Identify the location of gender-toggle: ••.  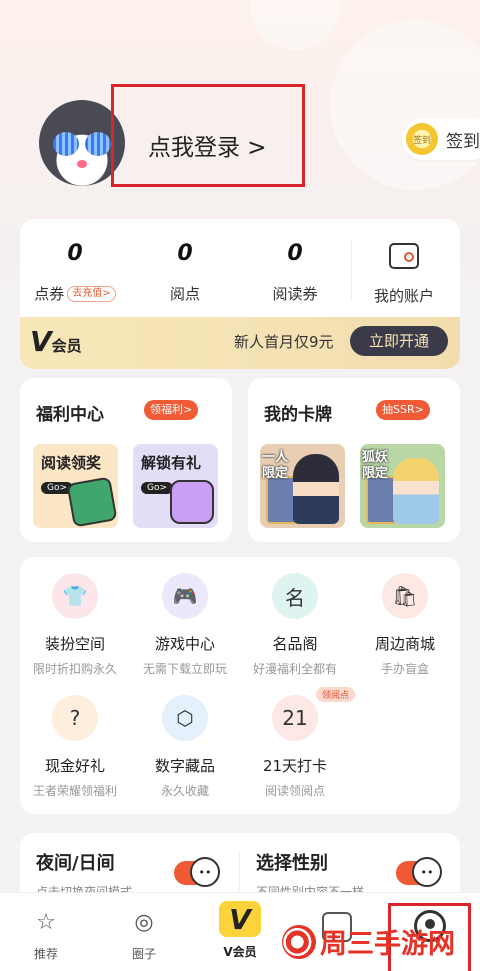
(419, 872).